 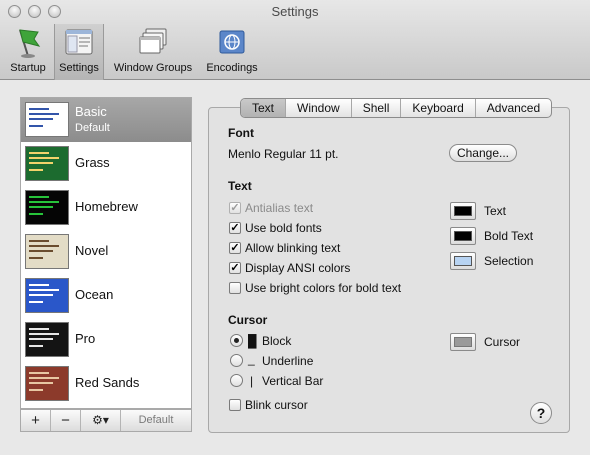 I want to click on profile-item-pro: Pro, so click(x=106, y=340).